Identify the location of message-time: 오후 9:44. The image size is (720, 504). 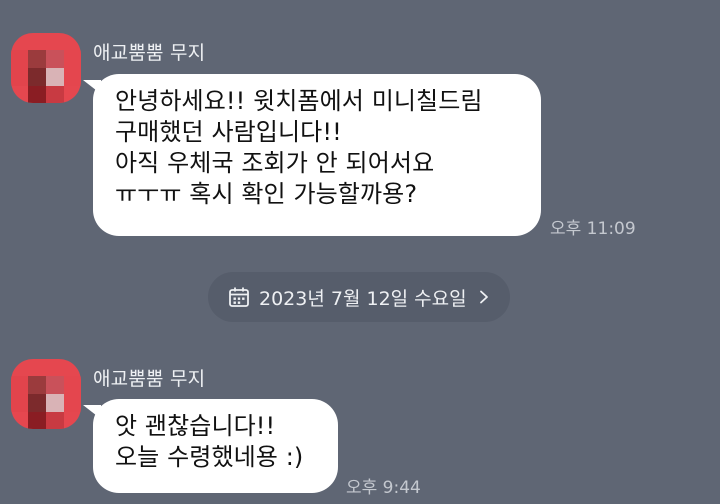
(383, 488).